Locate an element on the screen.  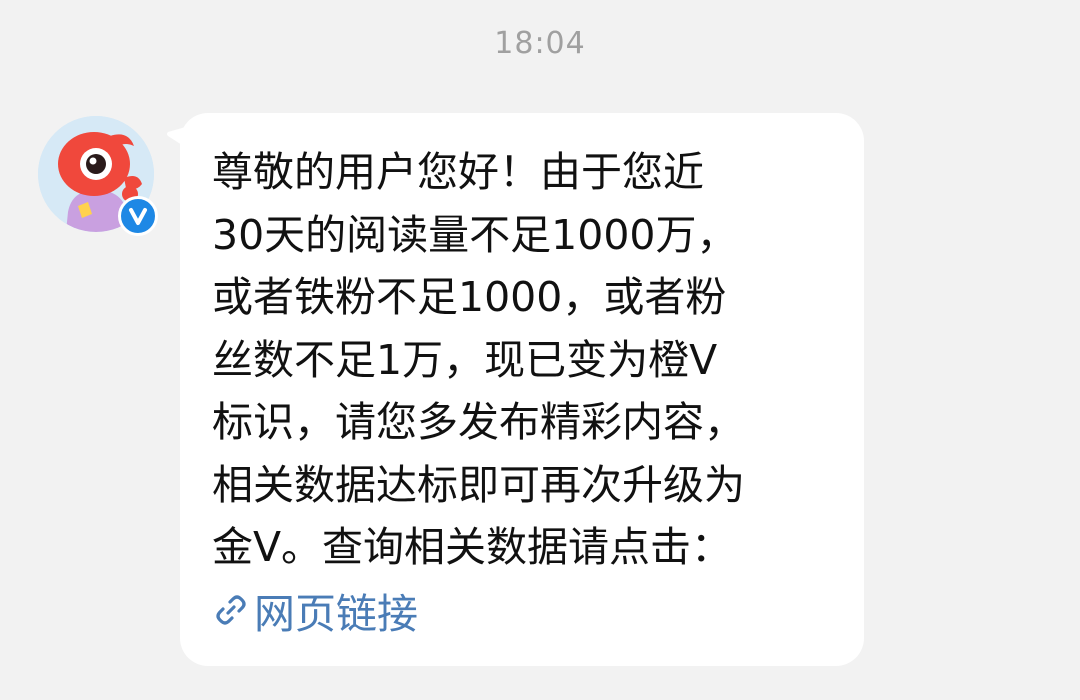
verified-v-icon is located at coordinates (138, 216).